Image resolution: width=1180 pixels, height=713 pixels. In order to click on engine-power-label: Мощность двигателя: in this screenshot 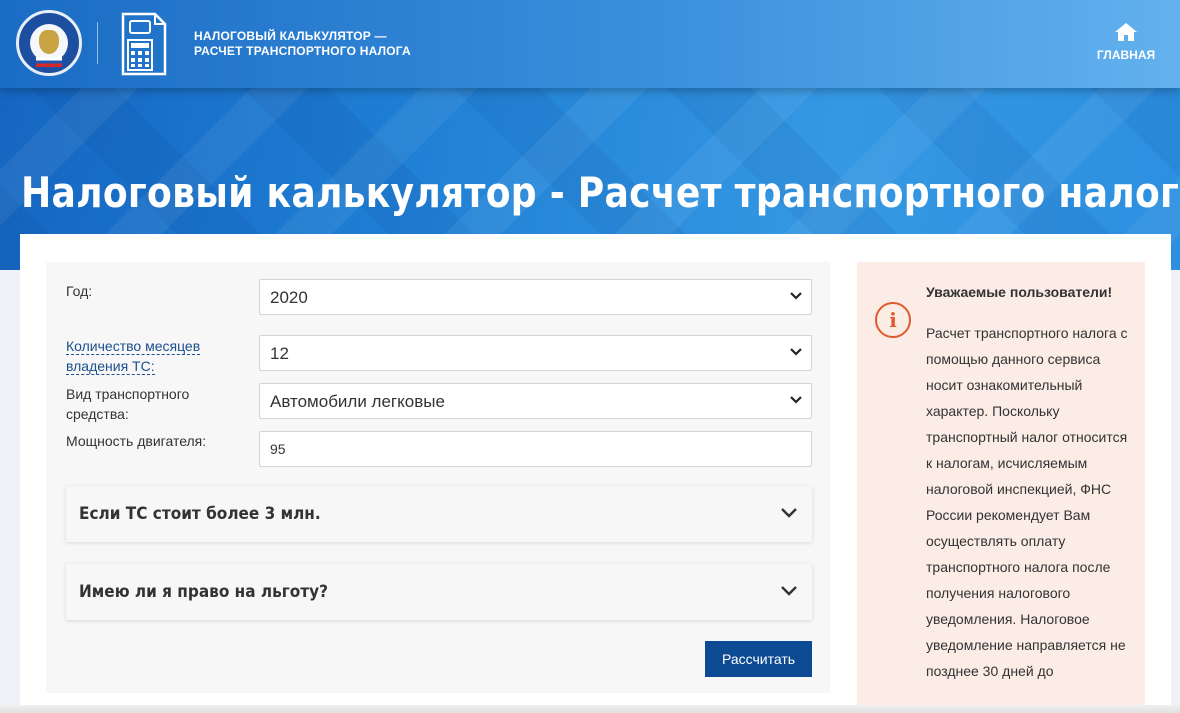, I will do `click(136, 441)`.